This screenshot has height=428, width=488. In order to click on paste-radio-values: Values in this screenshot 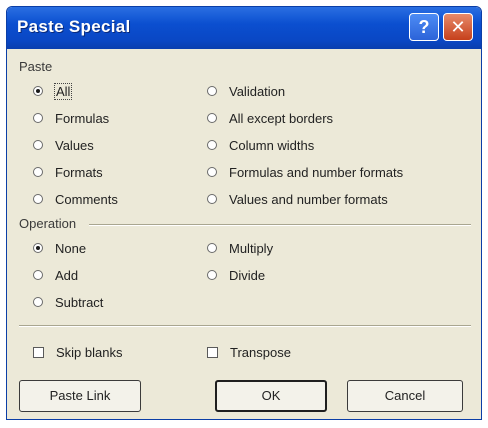, I will do `click(63, 145)`.